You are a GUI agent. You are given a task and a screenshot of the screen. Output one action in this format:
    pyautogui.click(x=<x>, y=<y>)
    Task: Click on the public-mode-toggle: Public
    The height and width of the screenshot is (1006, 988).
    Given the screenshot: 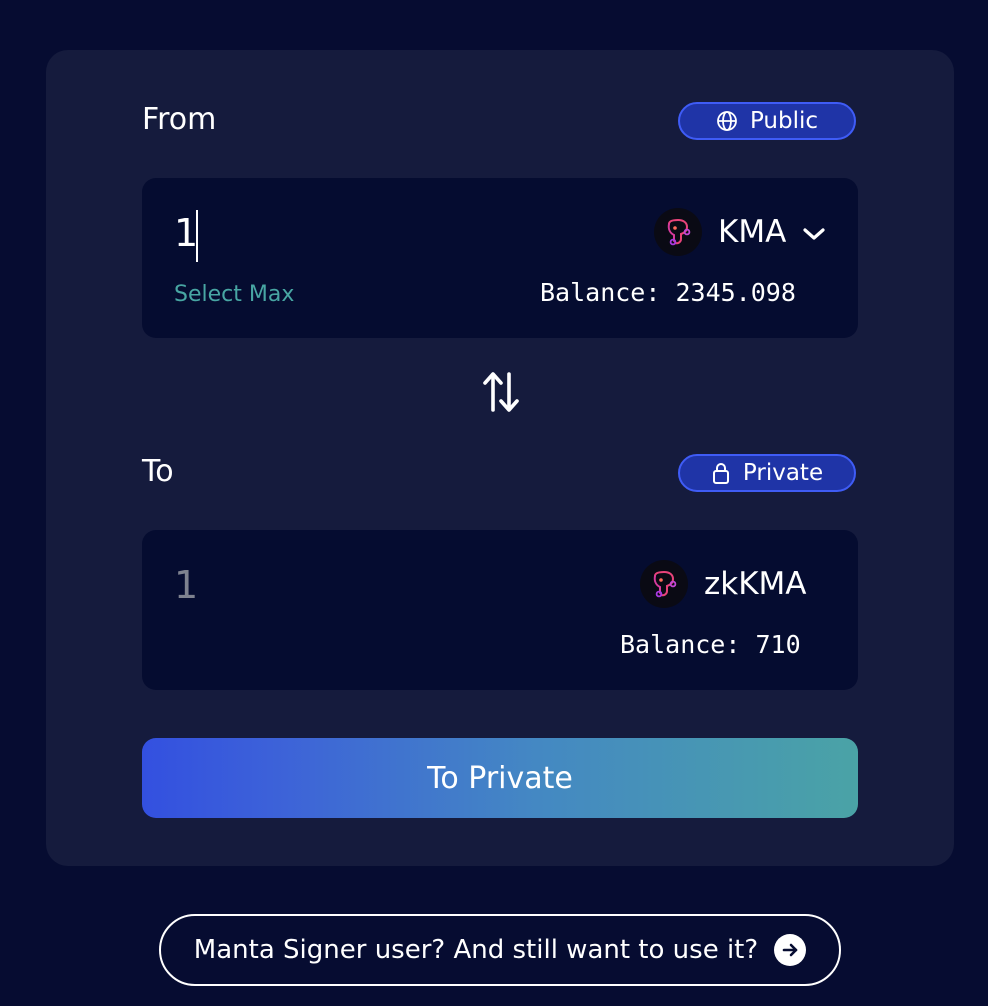 What is the action you would take?
    pyautogui.click(x=767, y=121)
    